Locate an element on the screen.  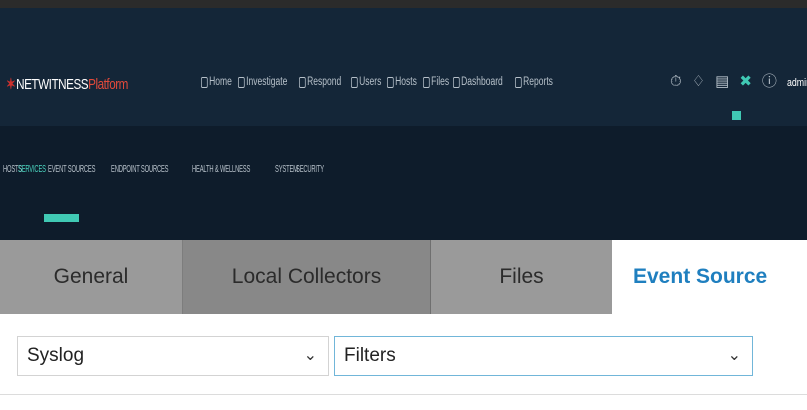
window-top-strip is located at coordinates (403, 4).